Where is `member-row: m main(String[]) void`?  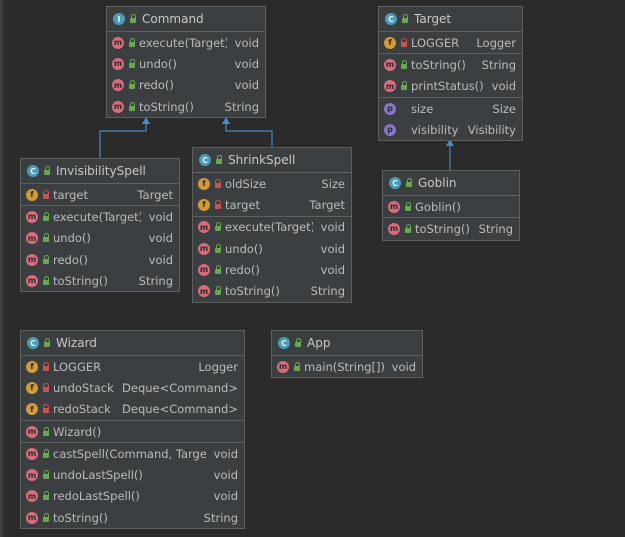 member-row: m main(String[]) void is located at coordinates (347, 366).